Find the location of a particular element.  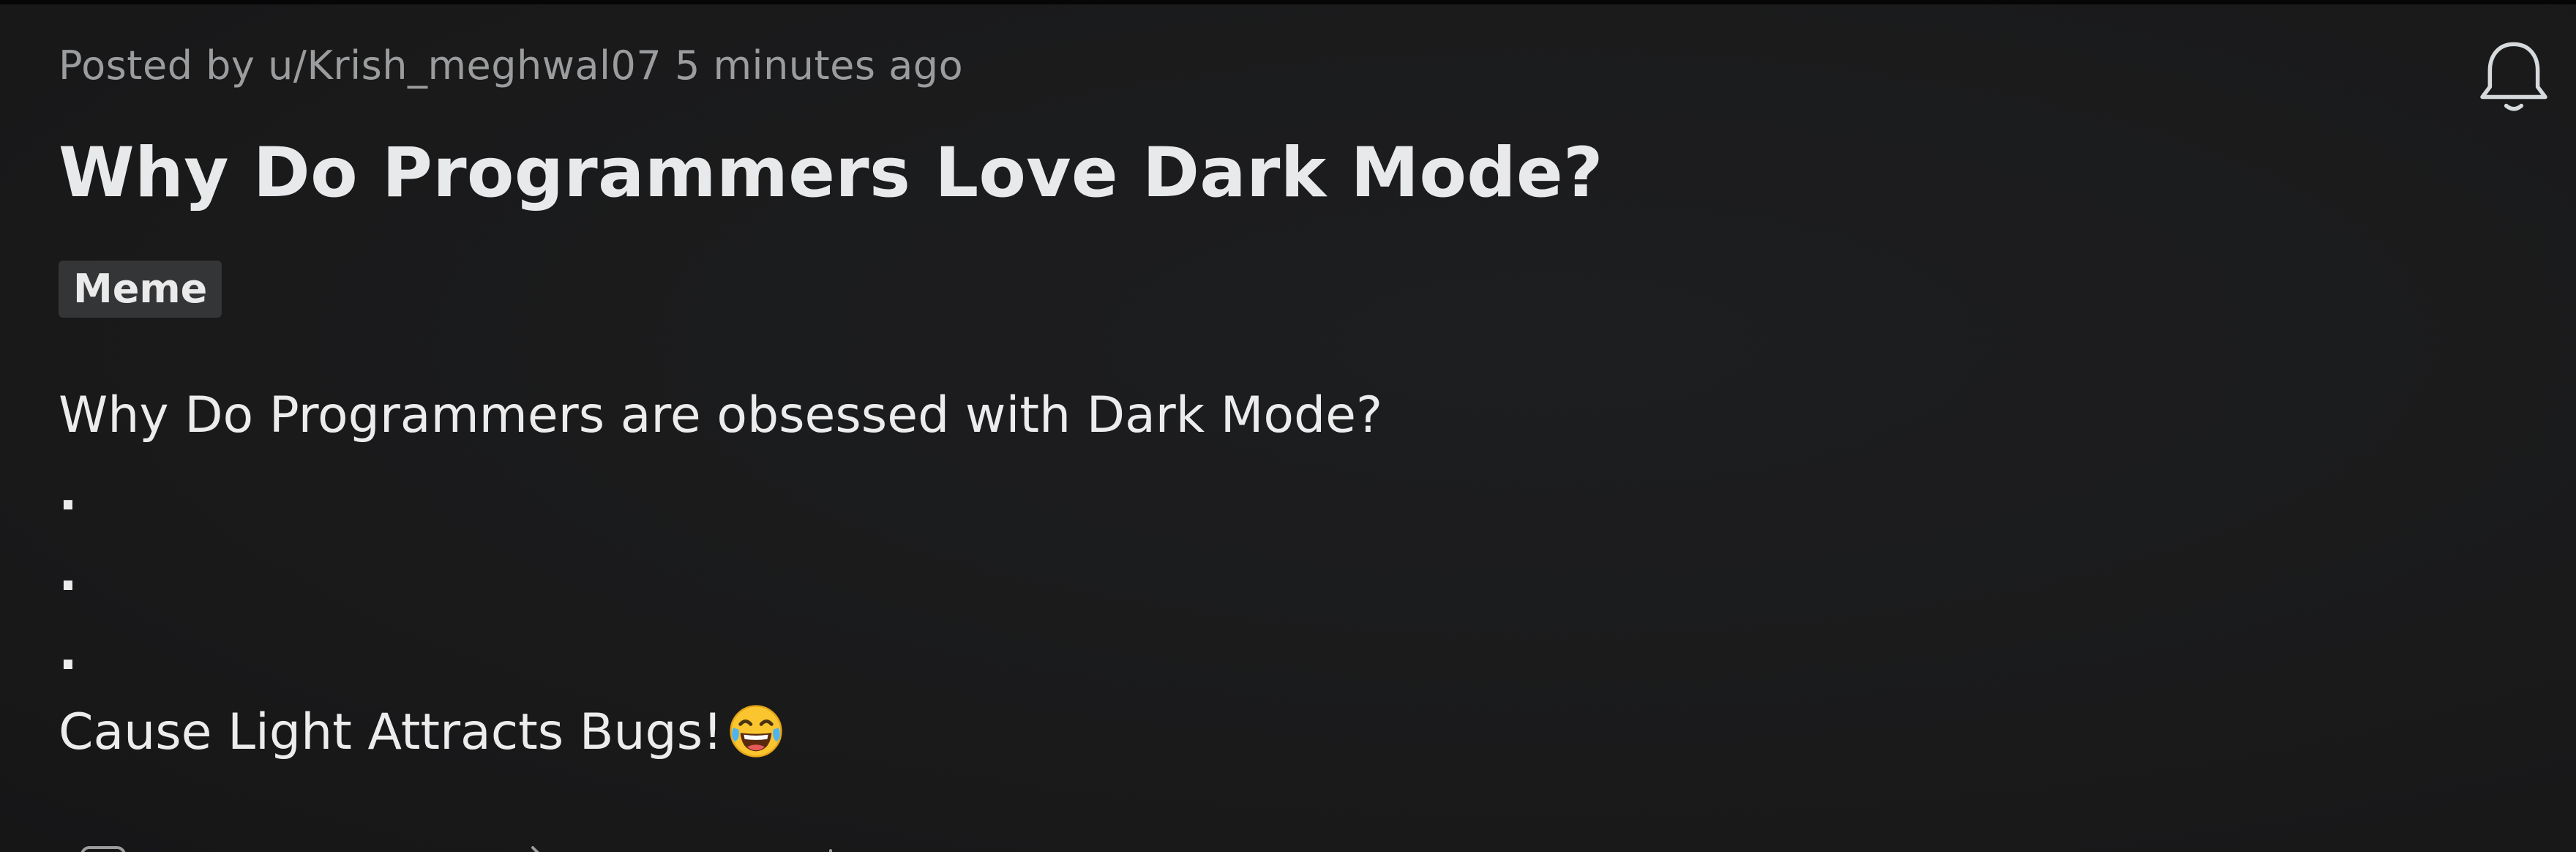

save-icon is located at coordinates (830, 849).